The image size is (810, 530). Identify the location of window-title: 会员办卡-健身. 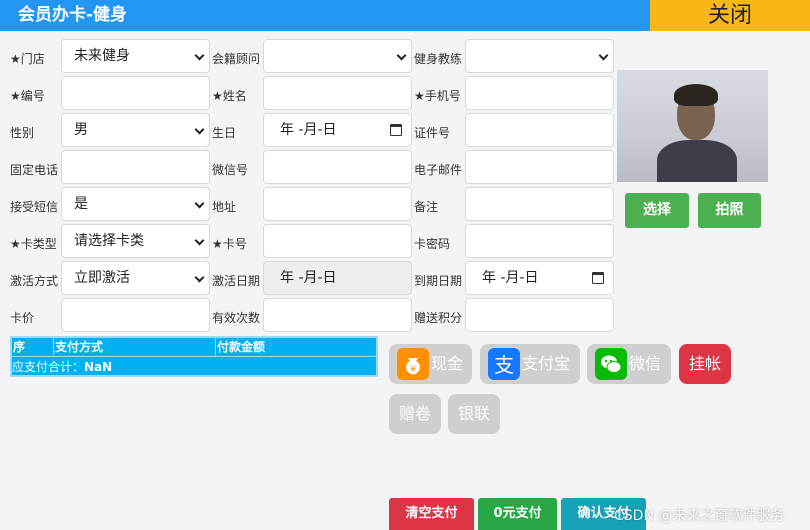
(325, 15).